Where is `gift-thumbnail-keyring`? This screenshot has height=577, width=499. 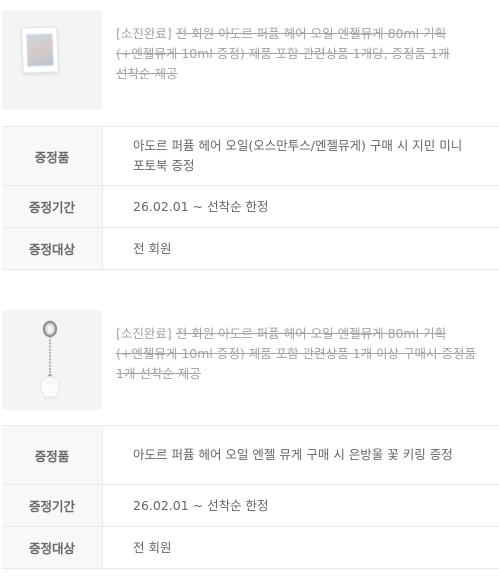
gift-thumbnail-keyring is located at coordinates (52, 360).